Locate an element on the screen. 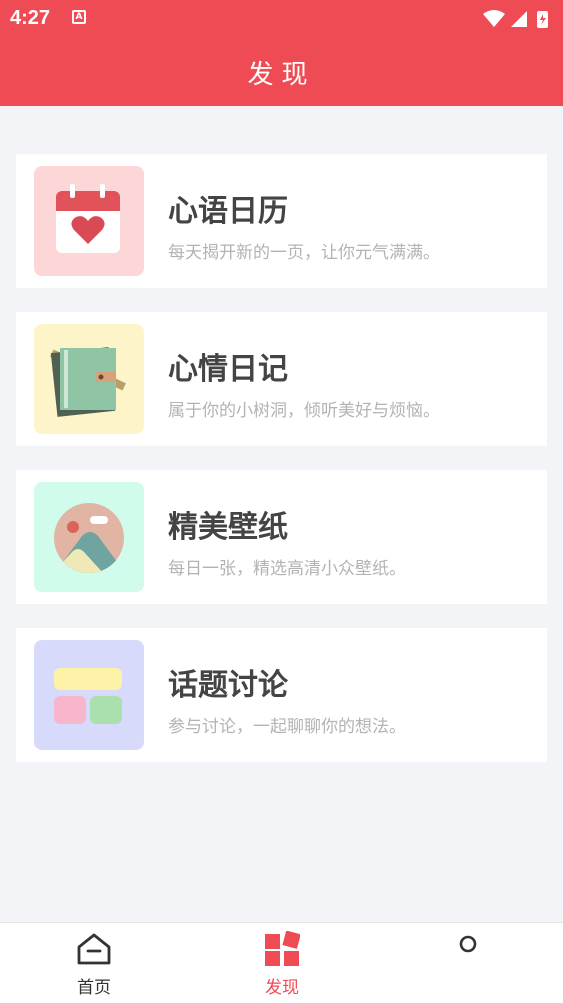 The image size is (563, 1003). tab-profile is located at coordinates (468, 963).